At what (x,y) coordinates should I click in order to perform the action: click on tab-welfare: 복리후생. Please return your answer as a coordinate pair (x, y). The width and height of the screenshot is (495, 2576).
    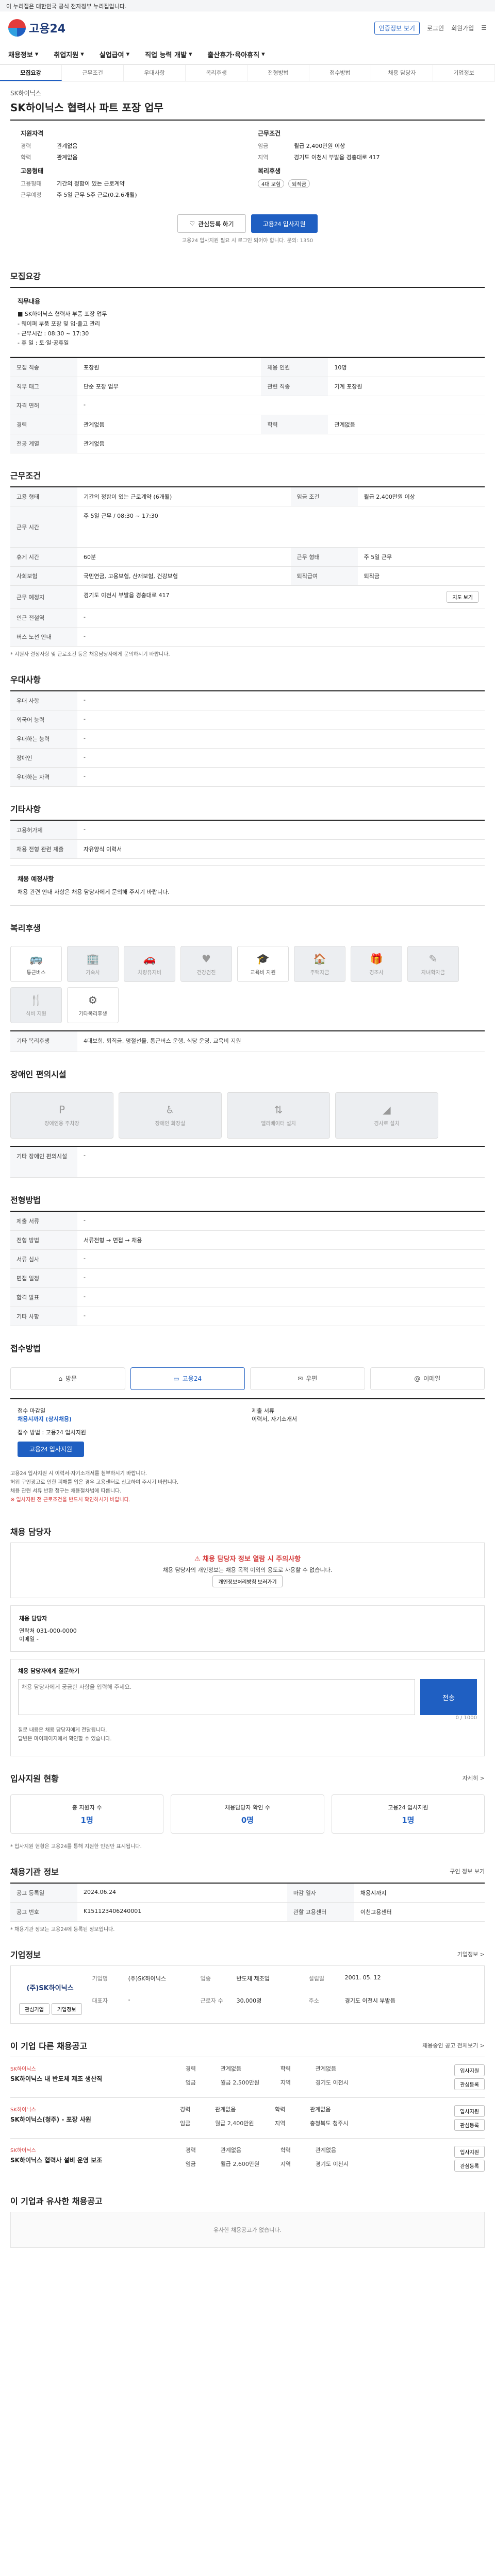
    Looking at the image, I should click on (217, 73).